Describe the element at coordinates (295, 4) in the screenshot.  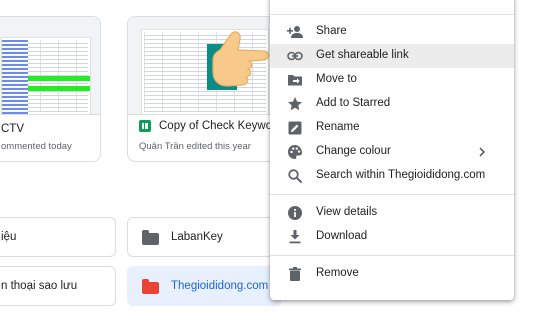
I see `open-with-icon` at that location.